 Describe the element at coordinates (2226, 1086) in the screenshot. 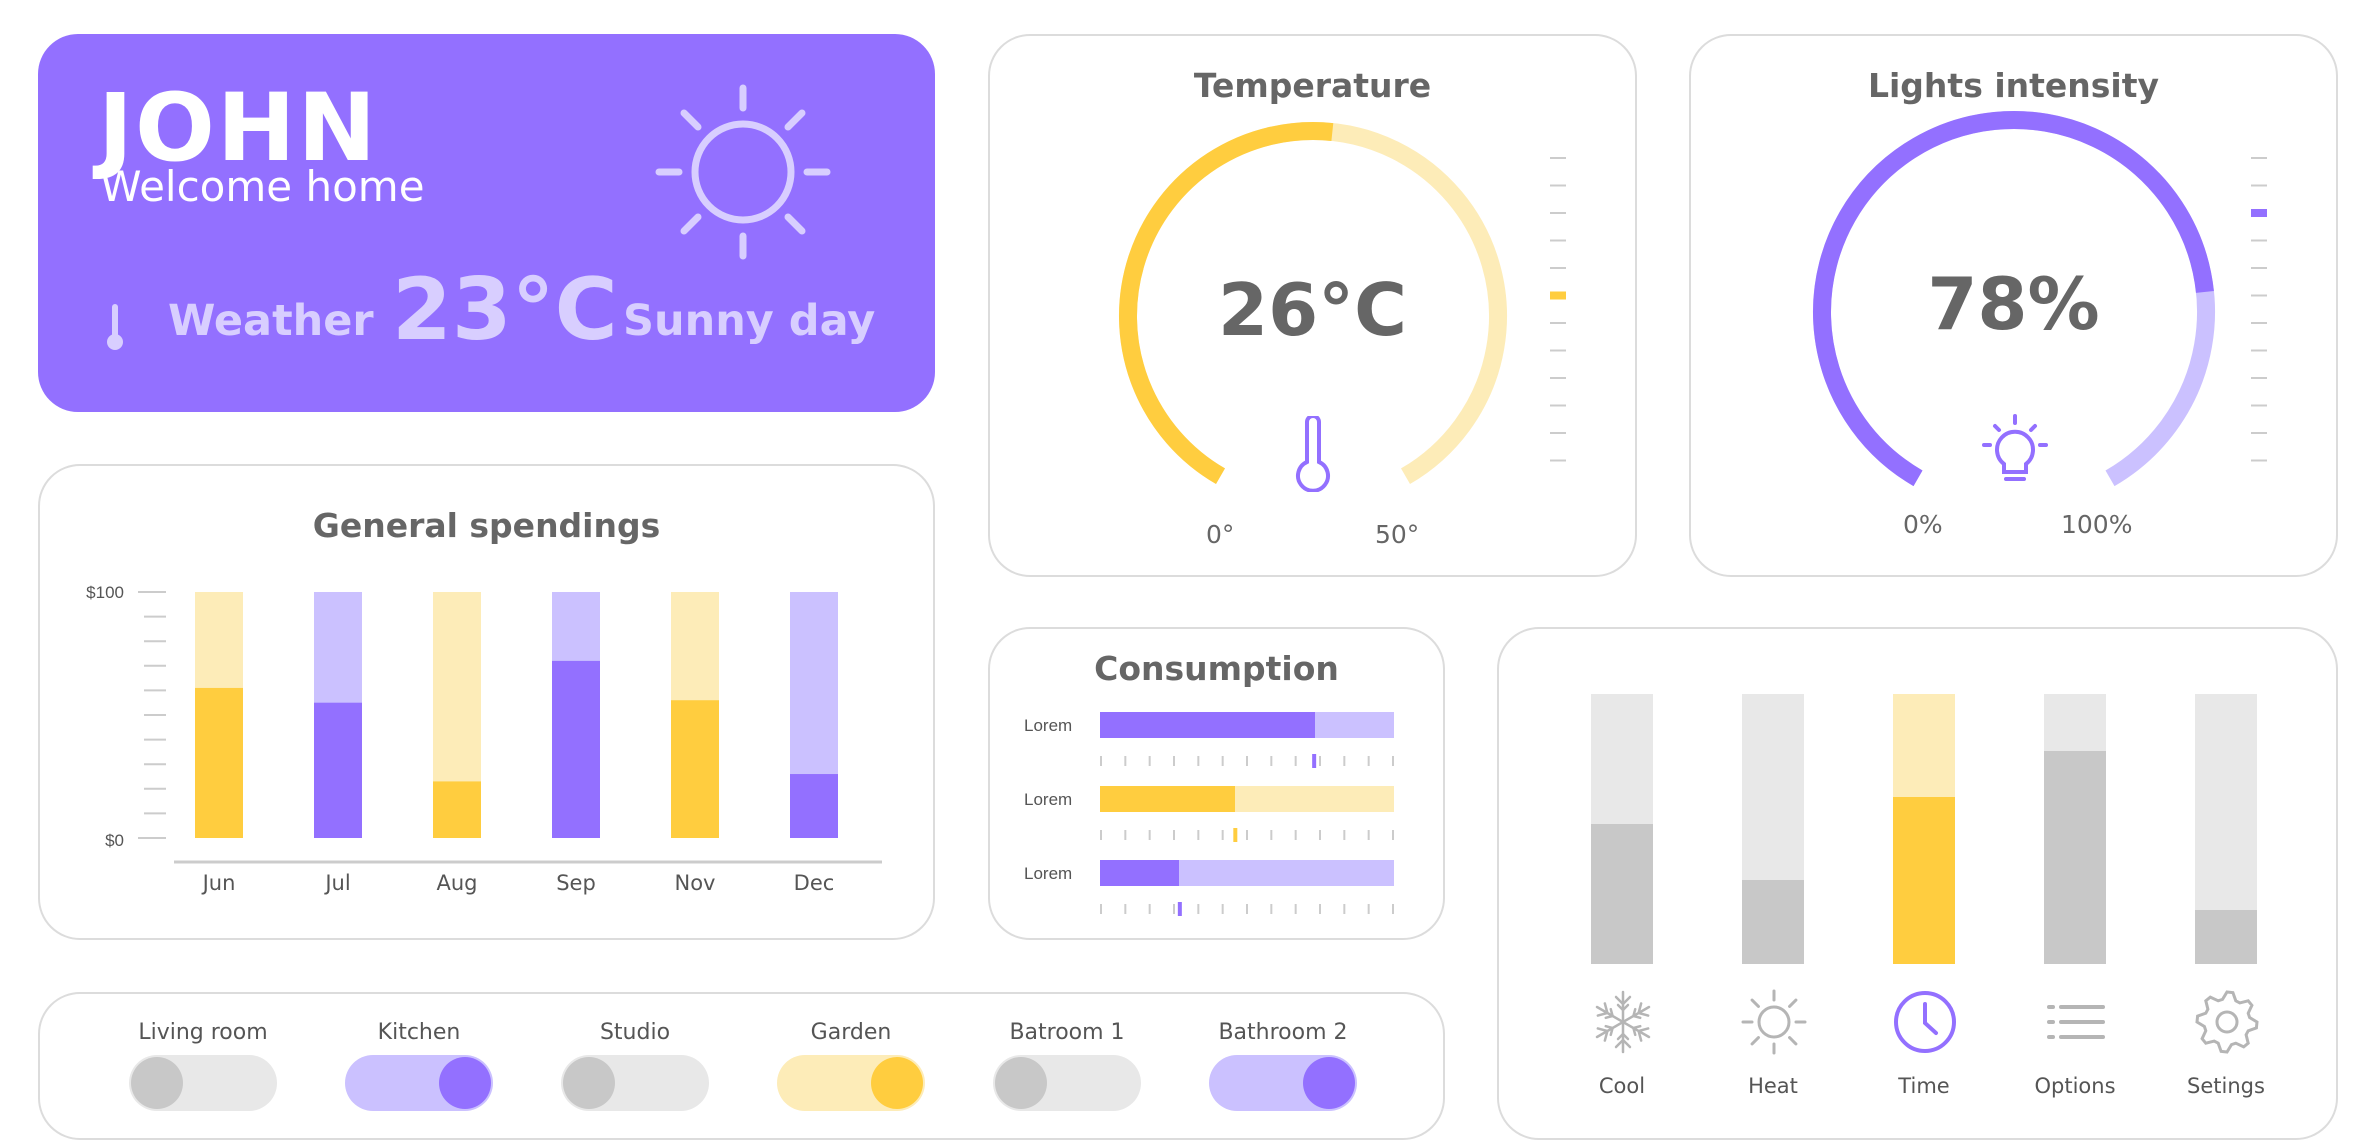

I see `control-label: Setings` at that location.